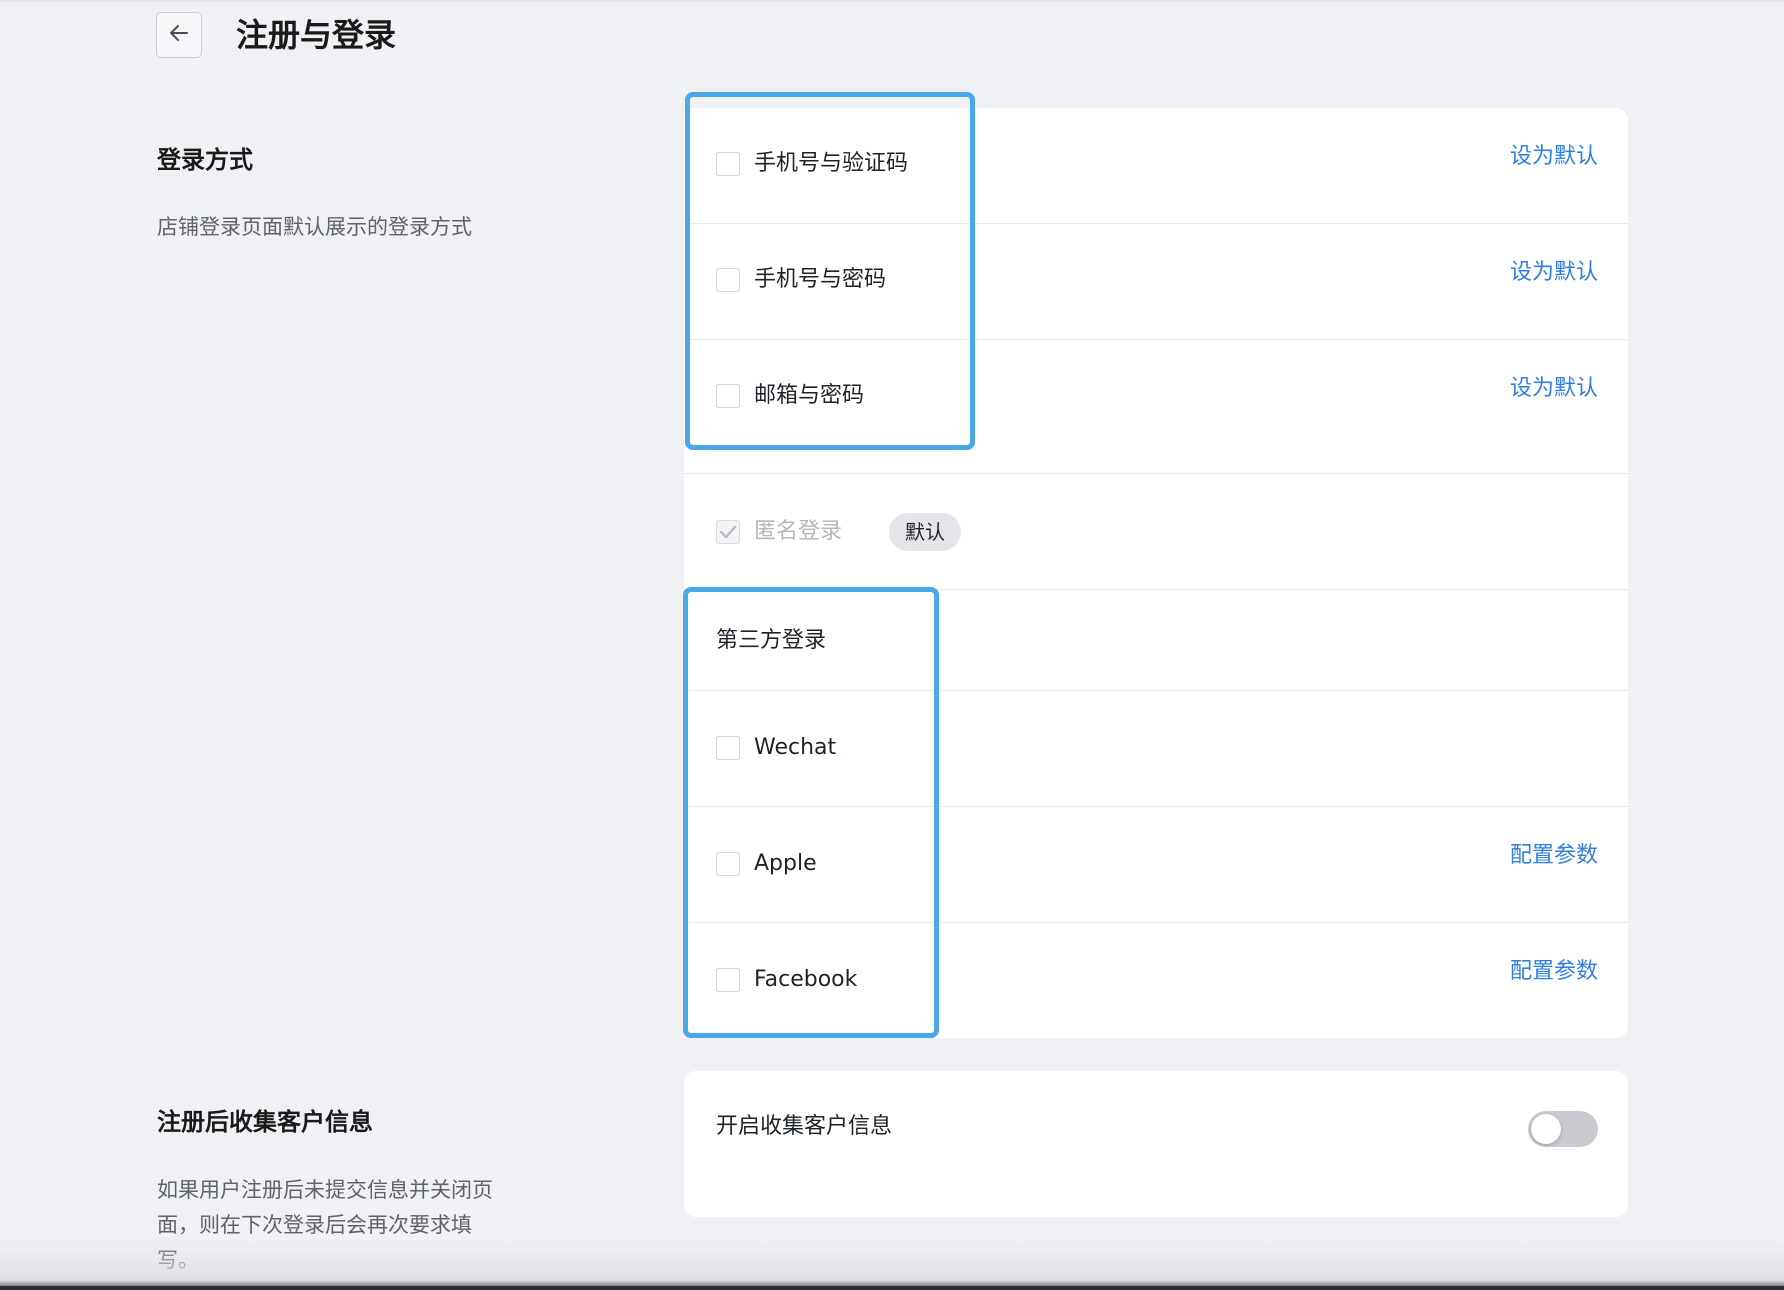 The width and height of the screenshot is (1784, 1290). Describe the element at coordinates (1563, 1129) in the screenshot. I see `collect-info-toggle` at that location.